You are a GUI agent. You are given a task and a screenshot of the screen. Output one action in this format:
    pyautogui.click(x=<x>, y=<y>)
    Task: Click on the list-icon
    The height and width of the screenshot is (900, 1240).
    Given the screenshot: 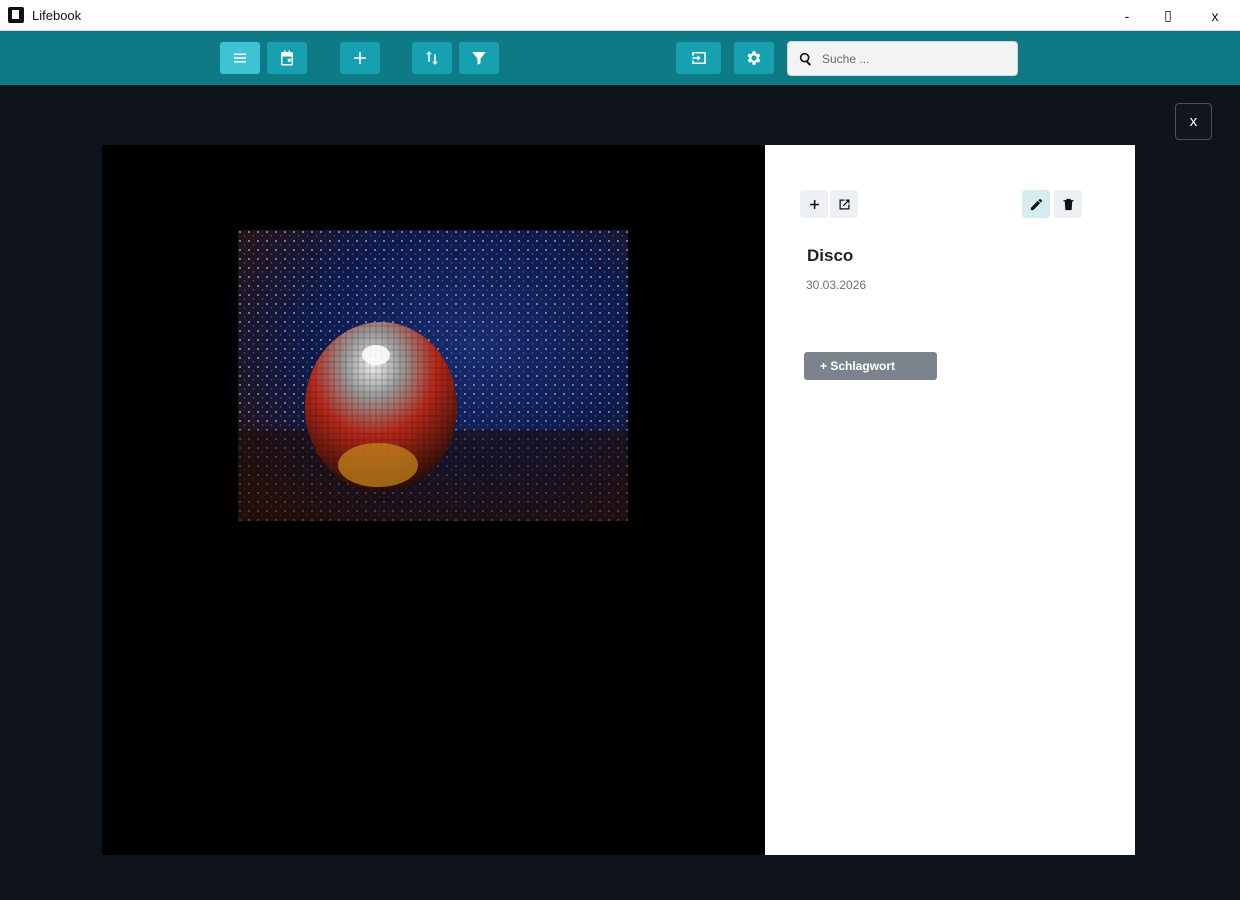 What is the action you would take?
    pyautogui.click(x=240, y=58)
    